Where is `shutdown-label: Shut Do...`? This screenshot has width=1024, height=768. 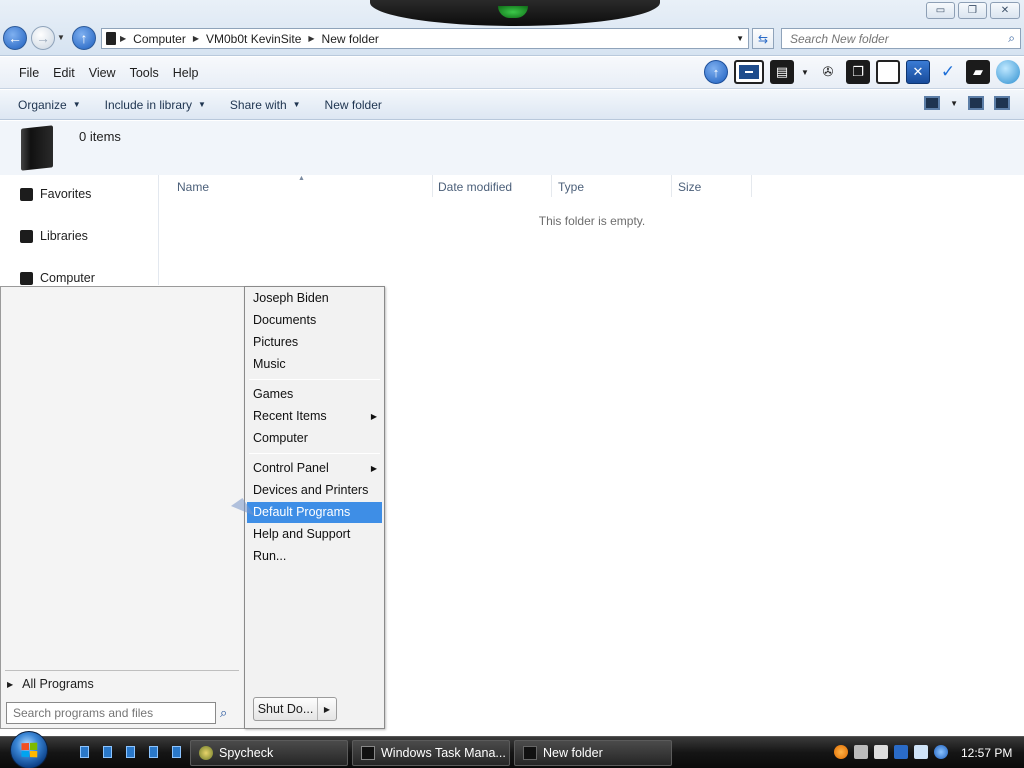
shutdown-label: Shut Do... is located at coordinates (286, 709).